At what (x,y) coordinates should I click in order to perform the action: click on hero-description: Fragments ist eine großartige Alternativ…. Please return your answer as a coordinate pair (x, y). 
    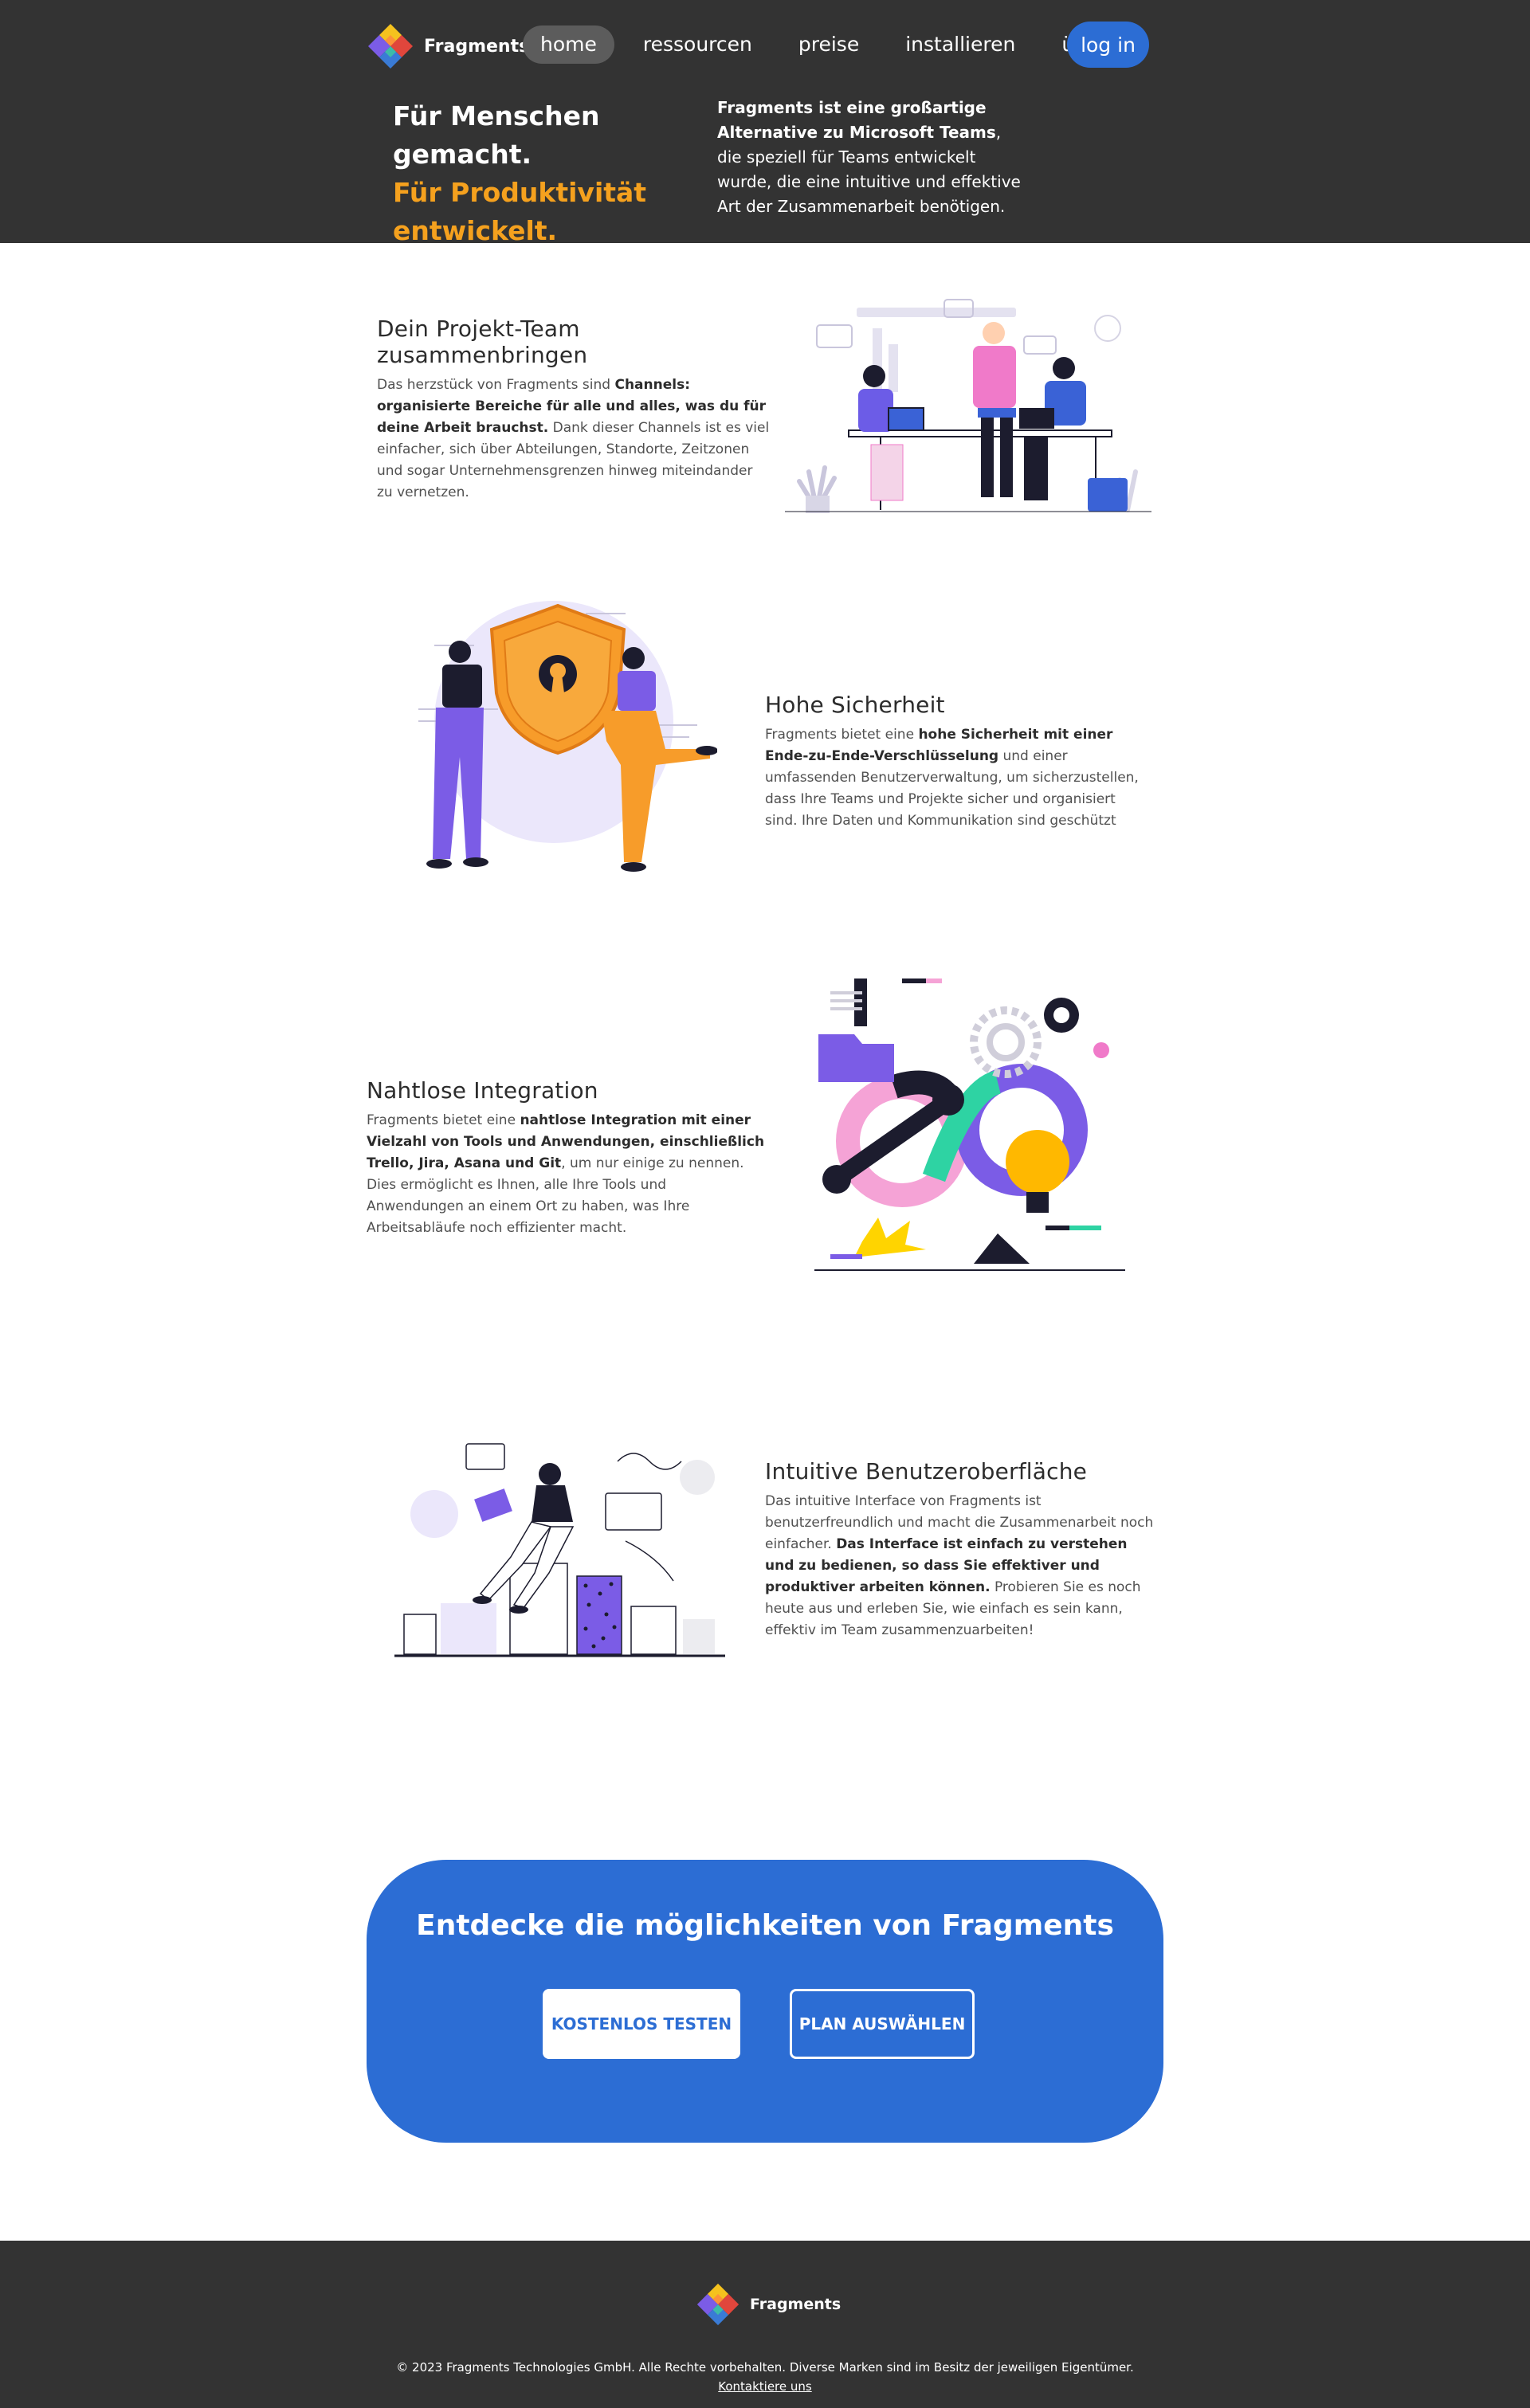
    Looking at the image, I should click on (873, 157).